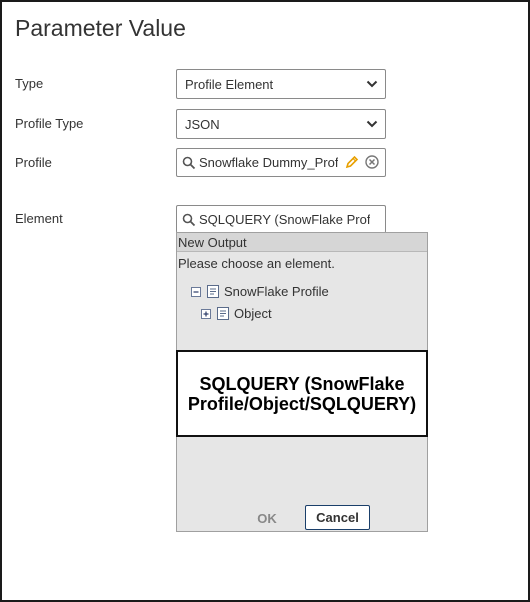 The height and width of the screenshot is (602, 530). I want to click on profile-type-select: JSON, so click(281, 124).